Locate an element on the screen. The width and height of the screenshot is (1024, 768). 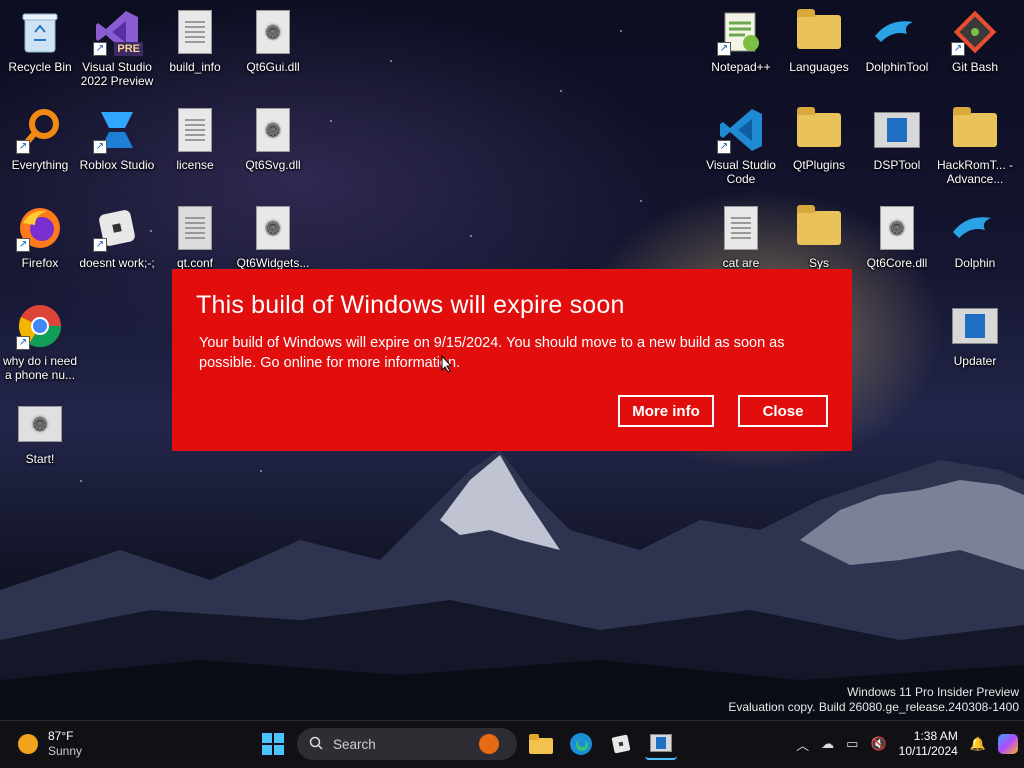
vscode-icon: ↗ is located at coordinates (741, 130).